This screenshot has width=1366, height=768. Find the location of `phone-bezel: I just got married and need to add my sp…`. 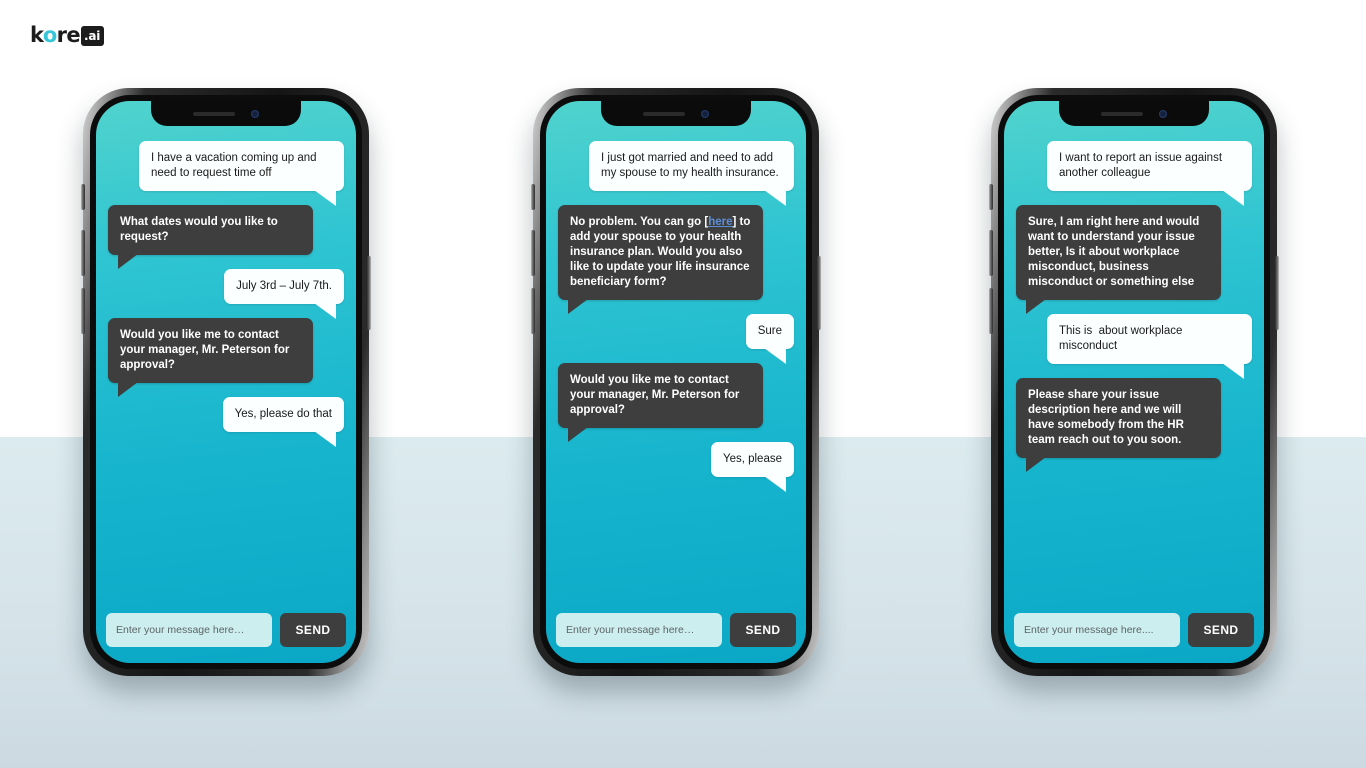

phone-bezel: I just got married and need to add my sp… is located at coordinates (676, 382).